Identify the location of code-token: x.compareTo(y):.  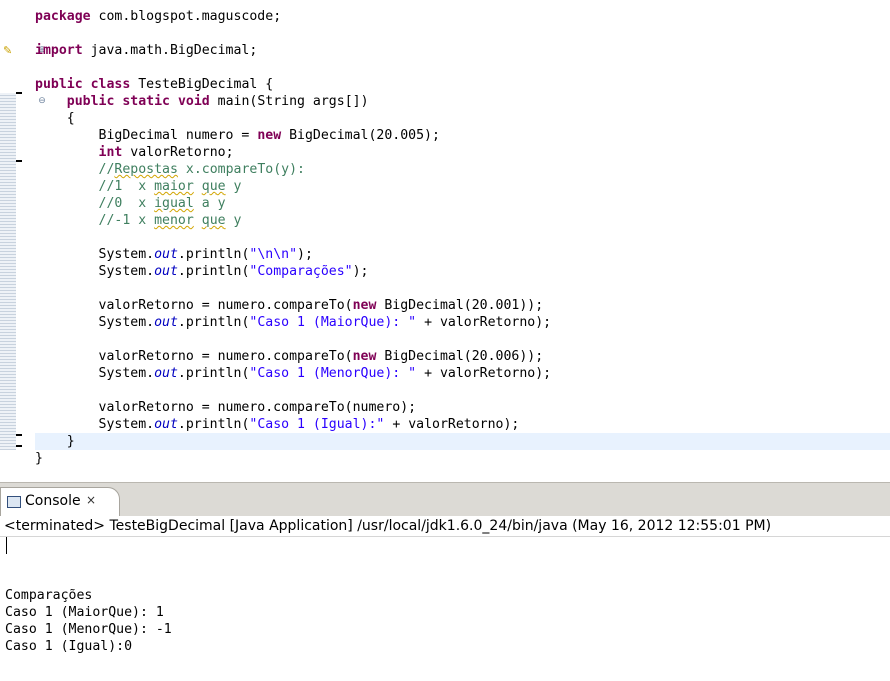
(241, 169).